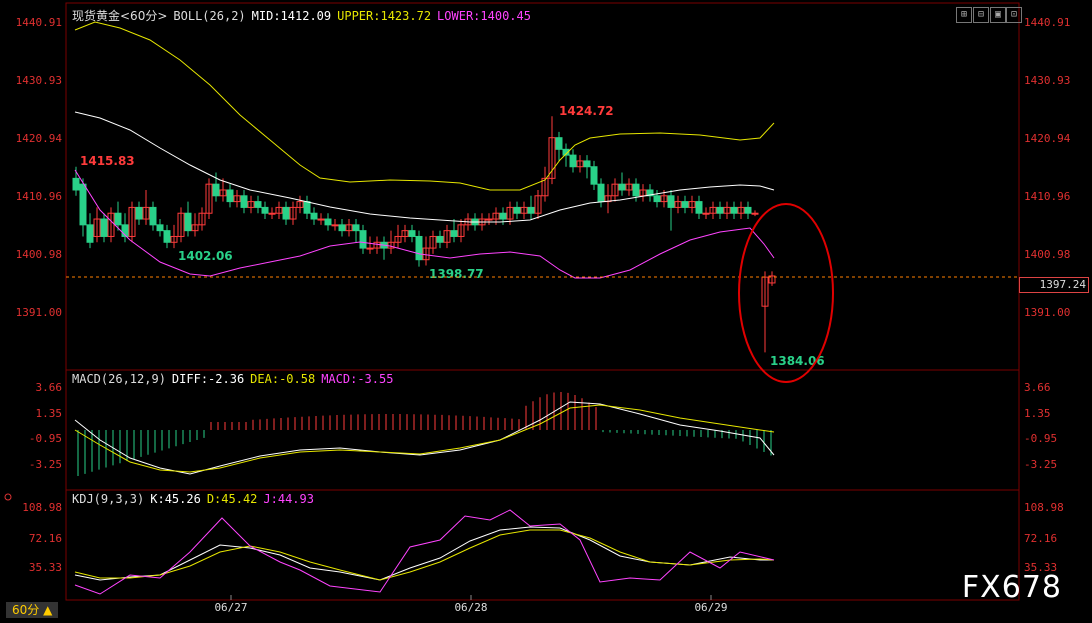 This screenshot has height=623, width=1092. What do you see at coordinates (49, 413) in the screenshot?
I see `macd-tick-left: 1.35` at bounding box center [49, 413].